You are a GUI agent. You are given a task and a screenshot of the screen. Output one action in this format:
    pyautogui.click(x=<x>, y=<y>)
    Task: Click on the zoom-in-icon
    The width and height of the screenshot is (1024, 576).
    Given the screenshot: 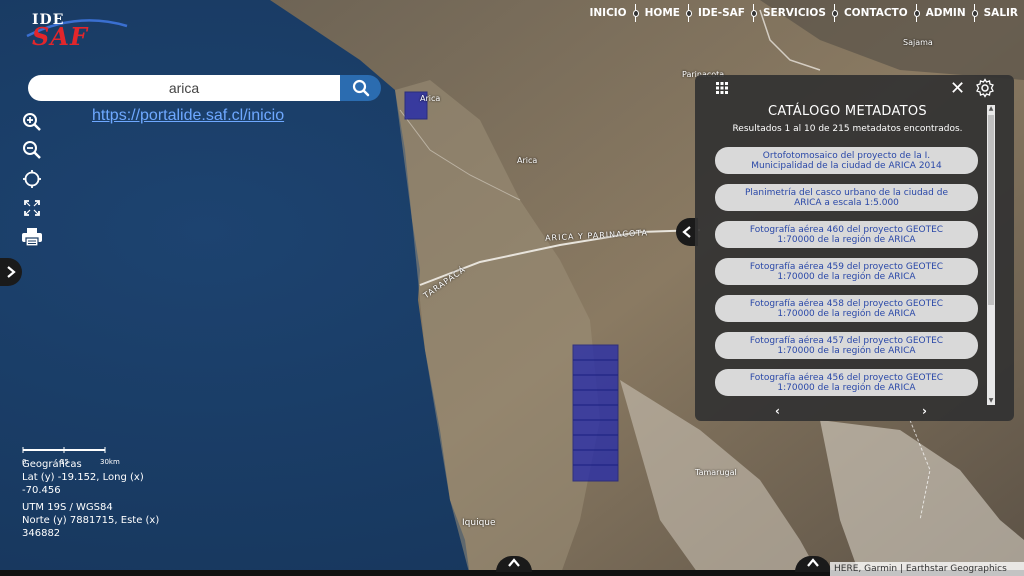 What is the action you would take?
    pyautogui.click(x=32, y=122)
    